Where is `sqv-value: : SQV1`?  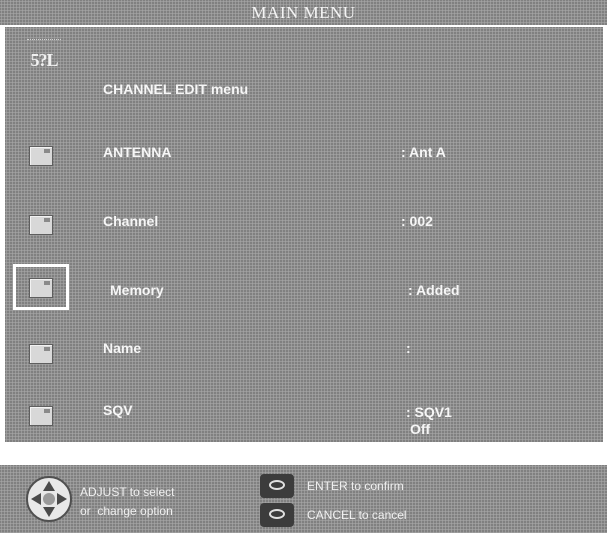
sqv-value: : SQV1 is located at coordinates (429, 412).